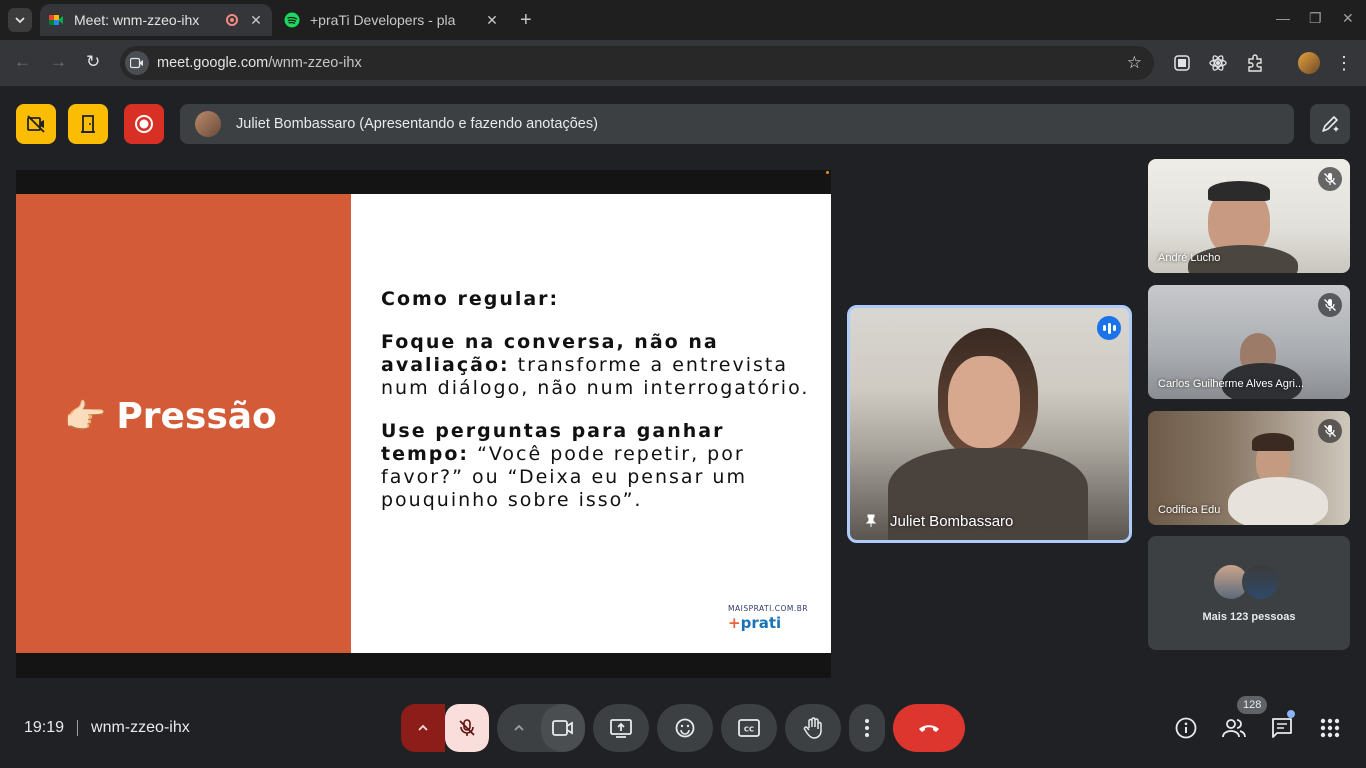  I want to click on url-path: /wnm-zzeo-ihx, so click(315, 63).